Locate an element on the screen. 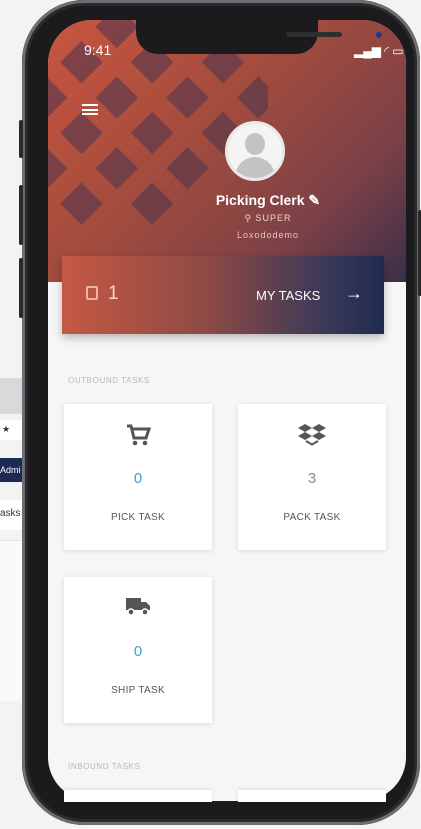 The image size is (421, 829). phone-notch is located at coordinates (259, 37).